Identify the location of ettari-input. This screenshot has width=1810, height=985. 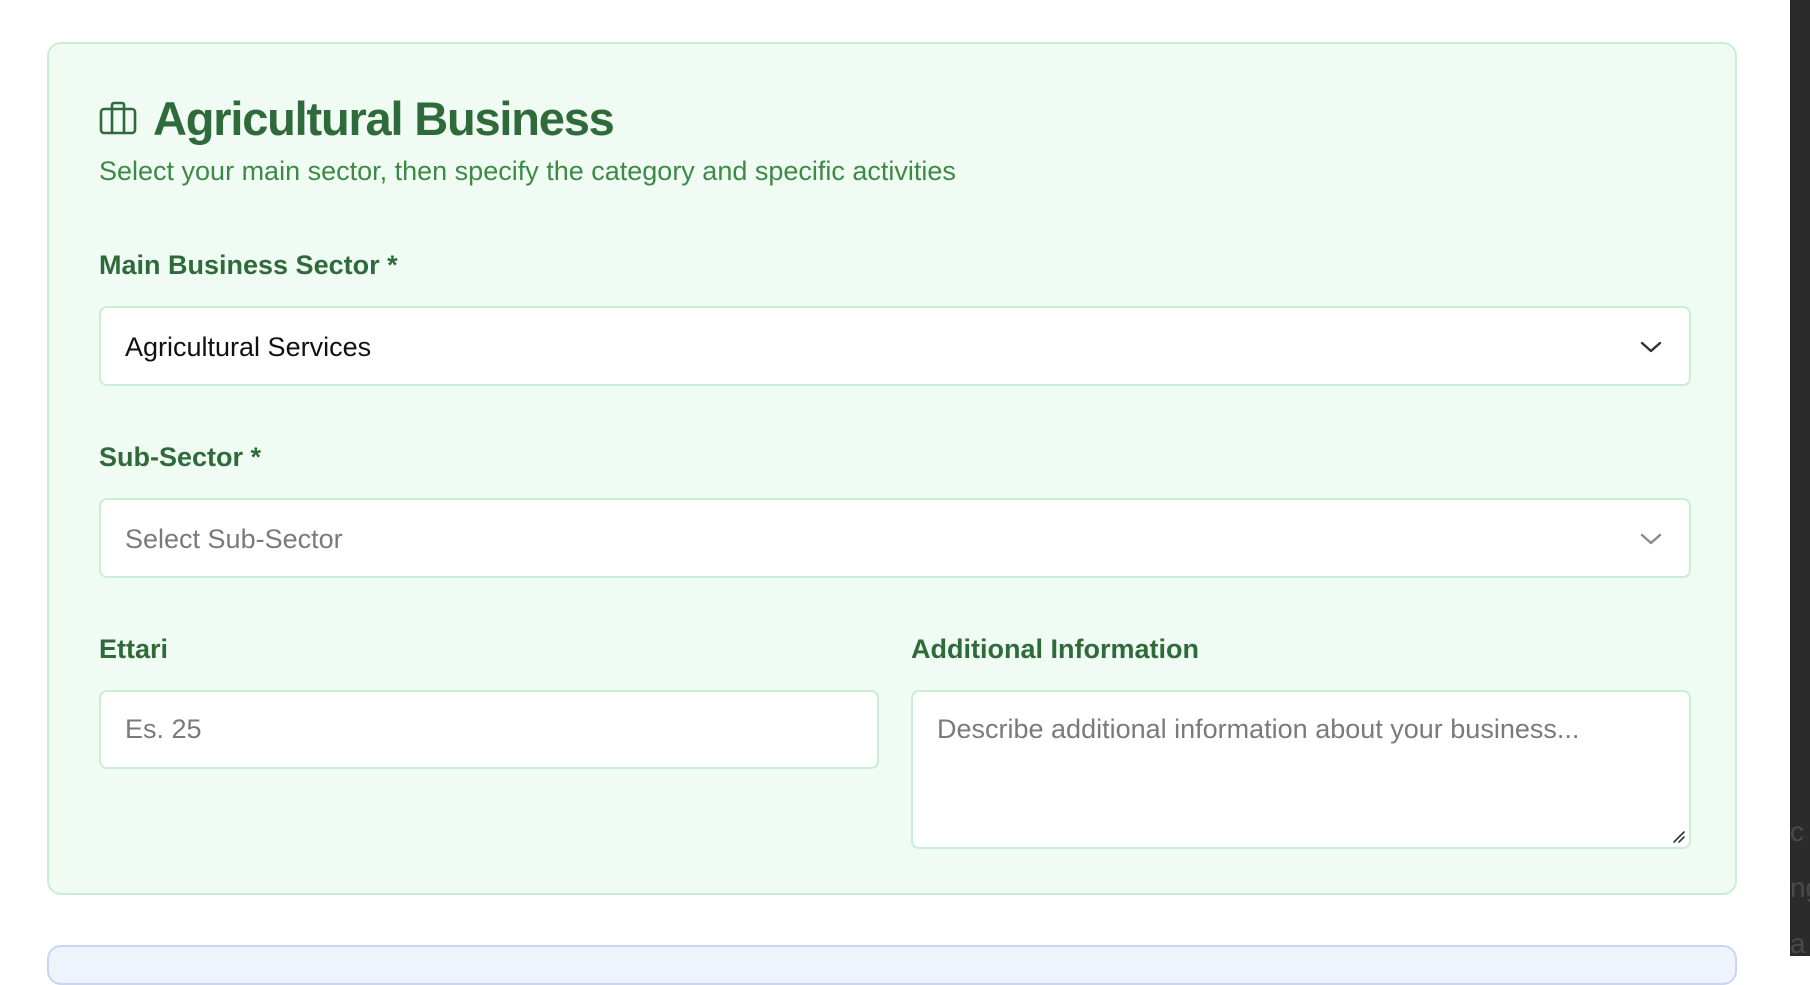
(489, 729).